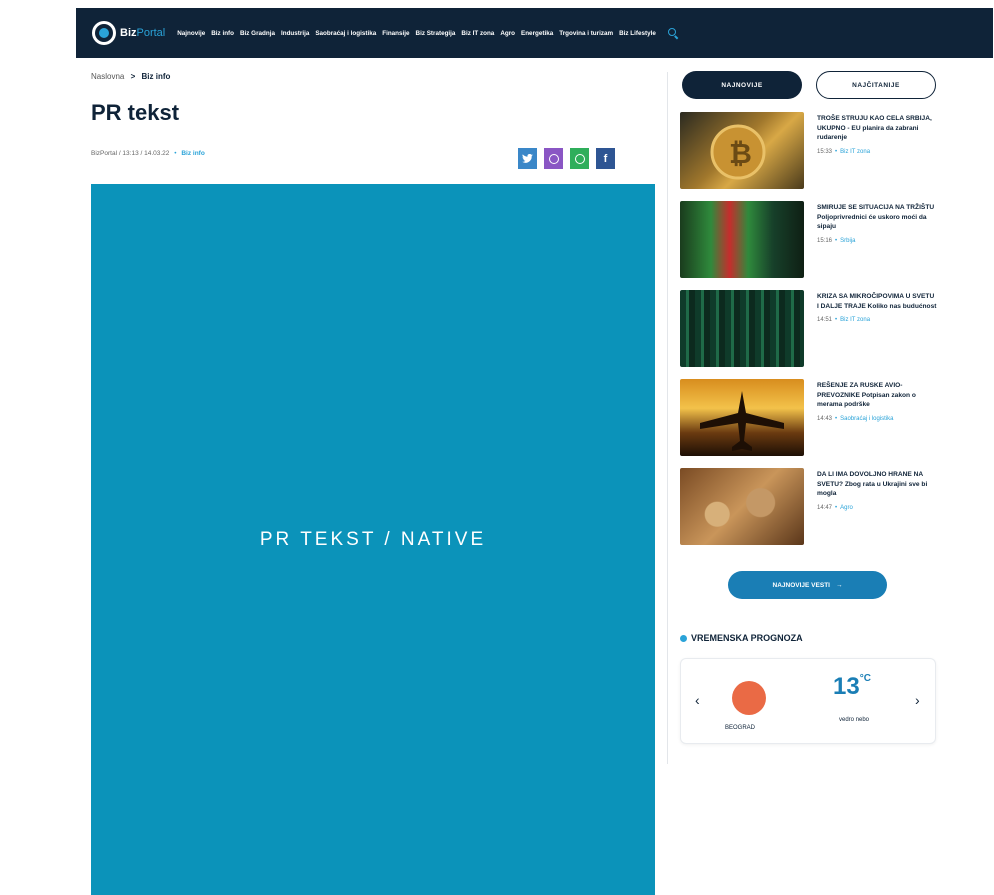  Describe the element at coordinates (808, 701) in the screenshot. I see `weather-widget: ‹ BEOGRAD 13°C vedro nebo ›` at that location.